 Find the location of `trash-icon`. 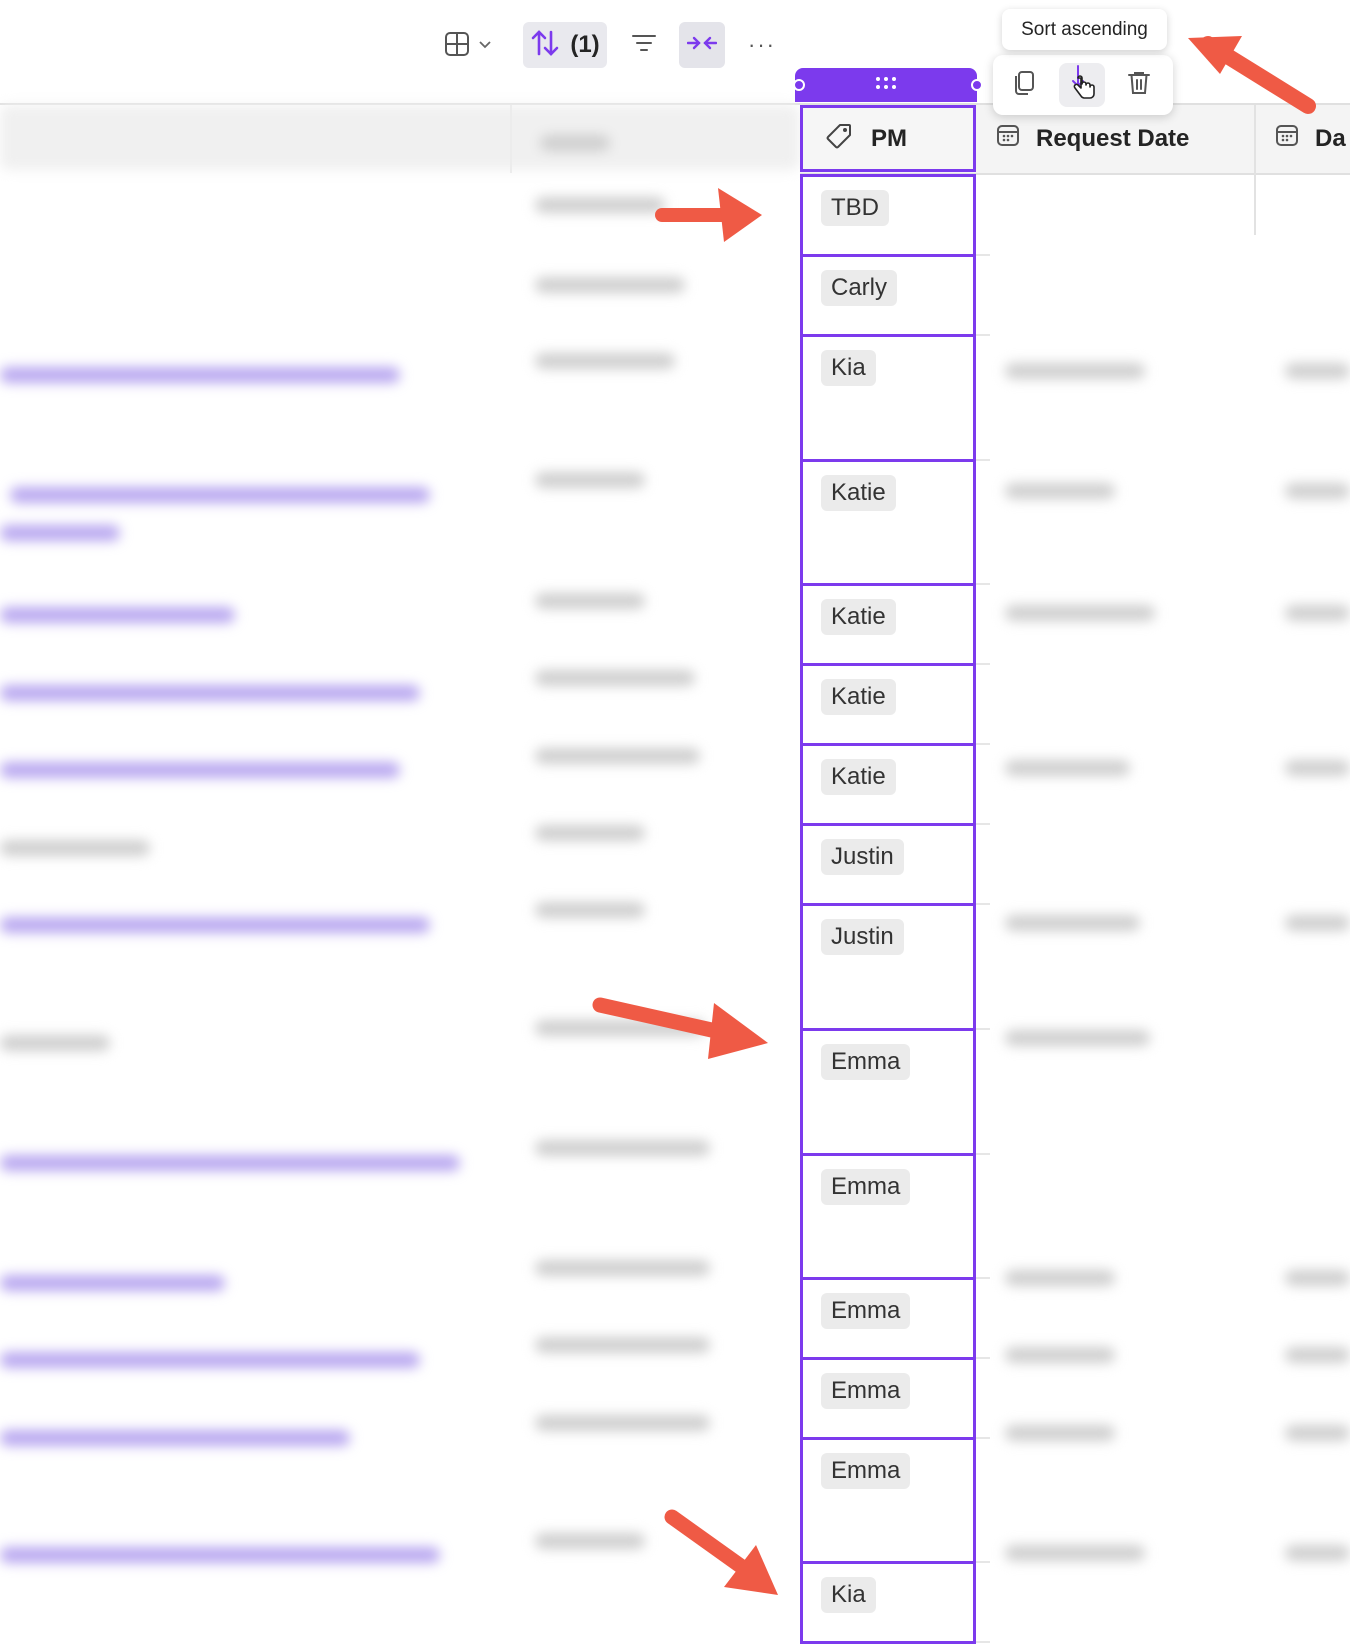

trash-icon is located at coordinates (1139, 85).